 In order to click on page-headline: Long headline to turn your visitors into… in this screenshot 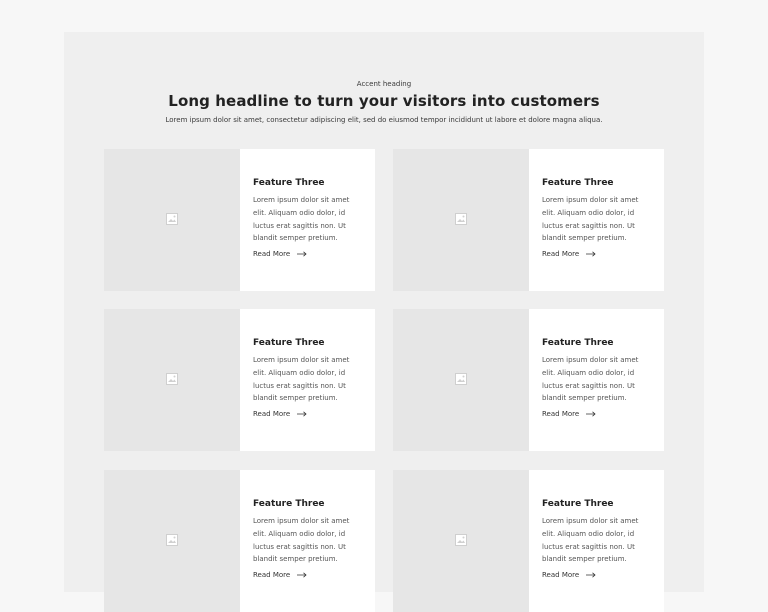, I will do `click(384, 101)`.